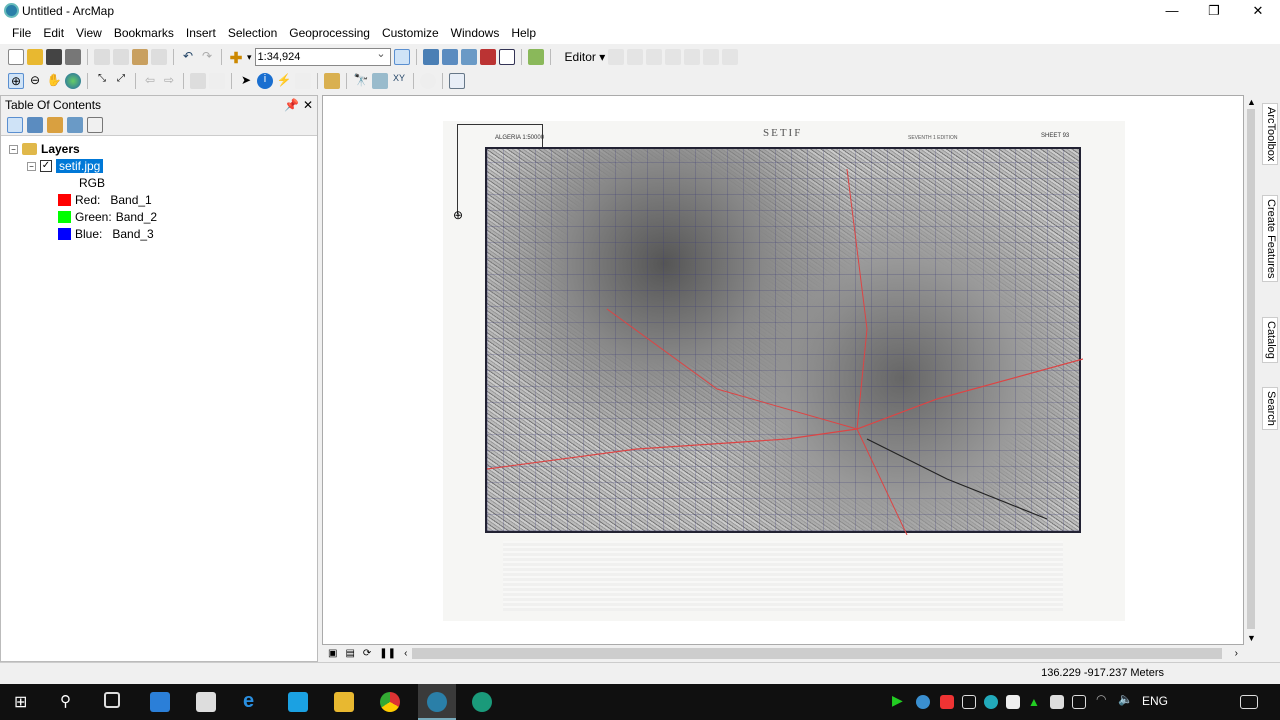  What do you see at coordinates (349, 653) in the screenshot?
I see `layout-view-button: ▤` at bounding box center [349, 653].